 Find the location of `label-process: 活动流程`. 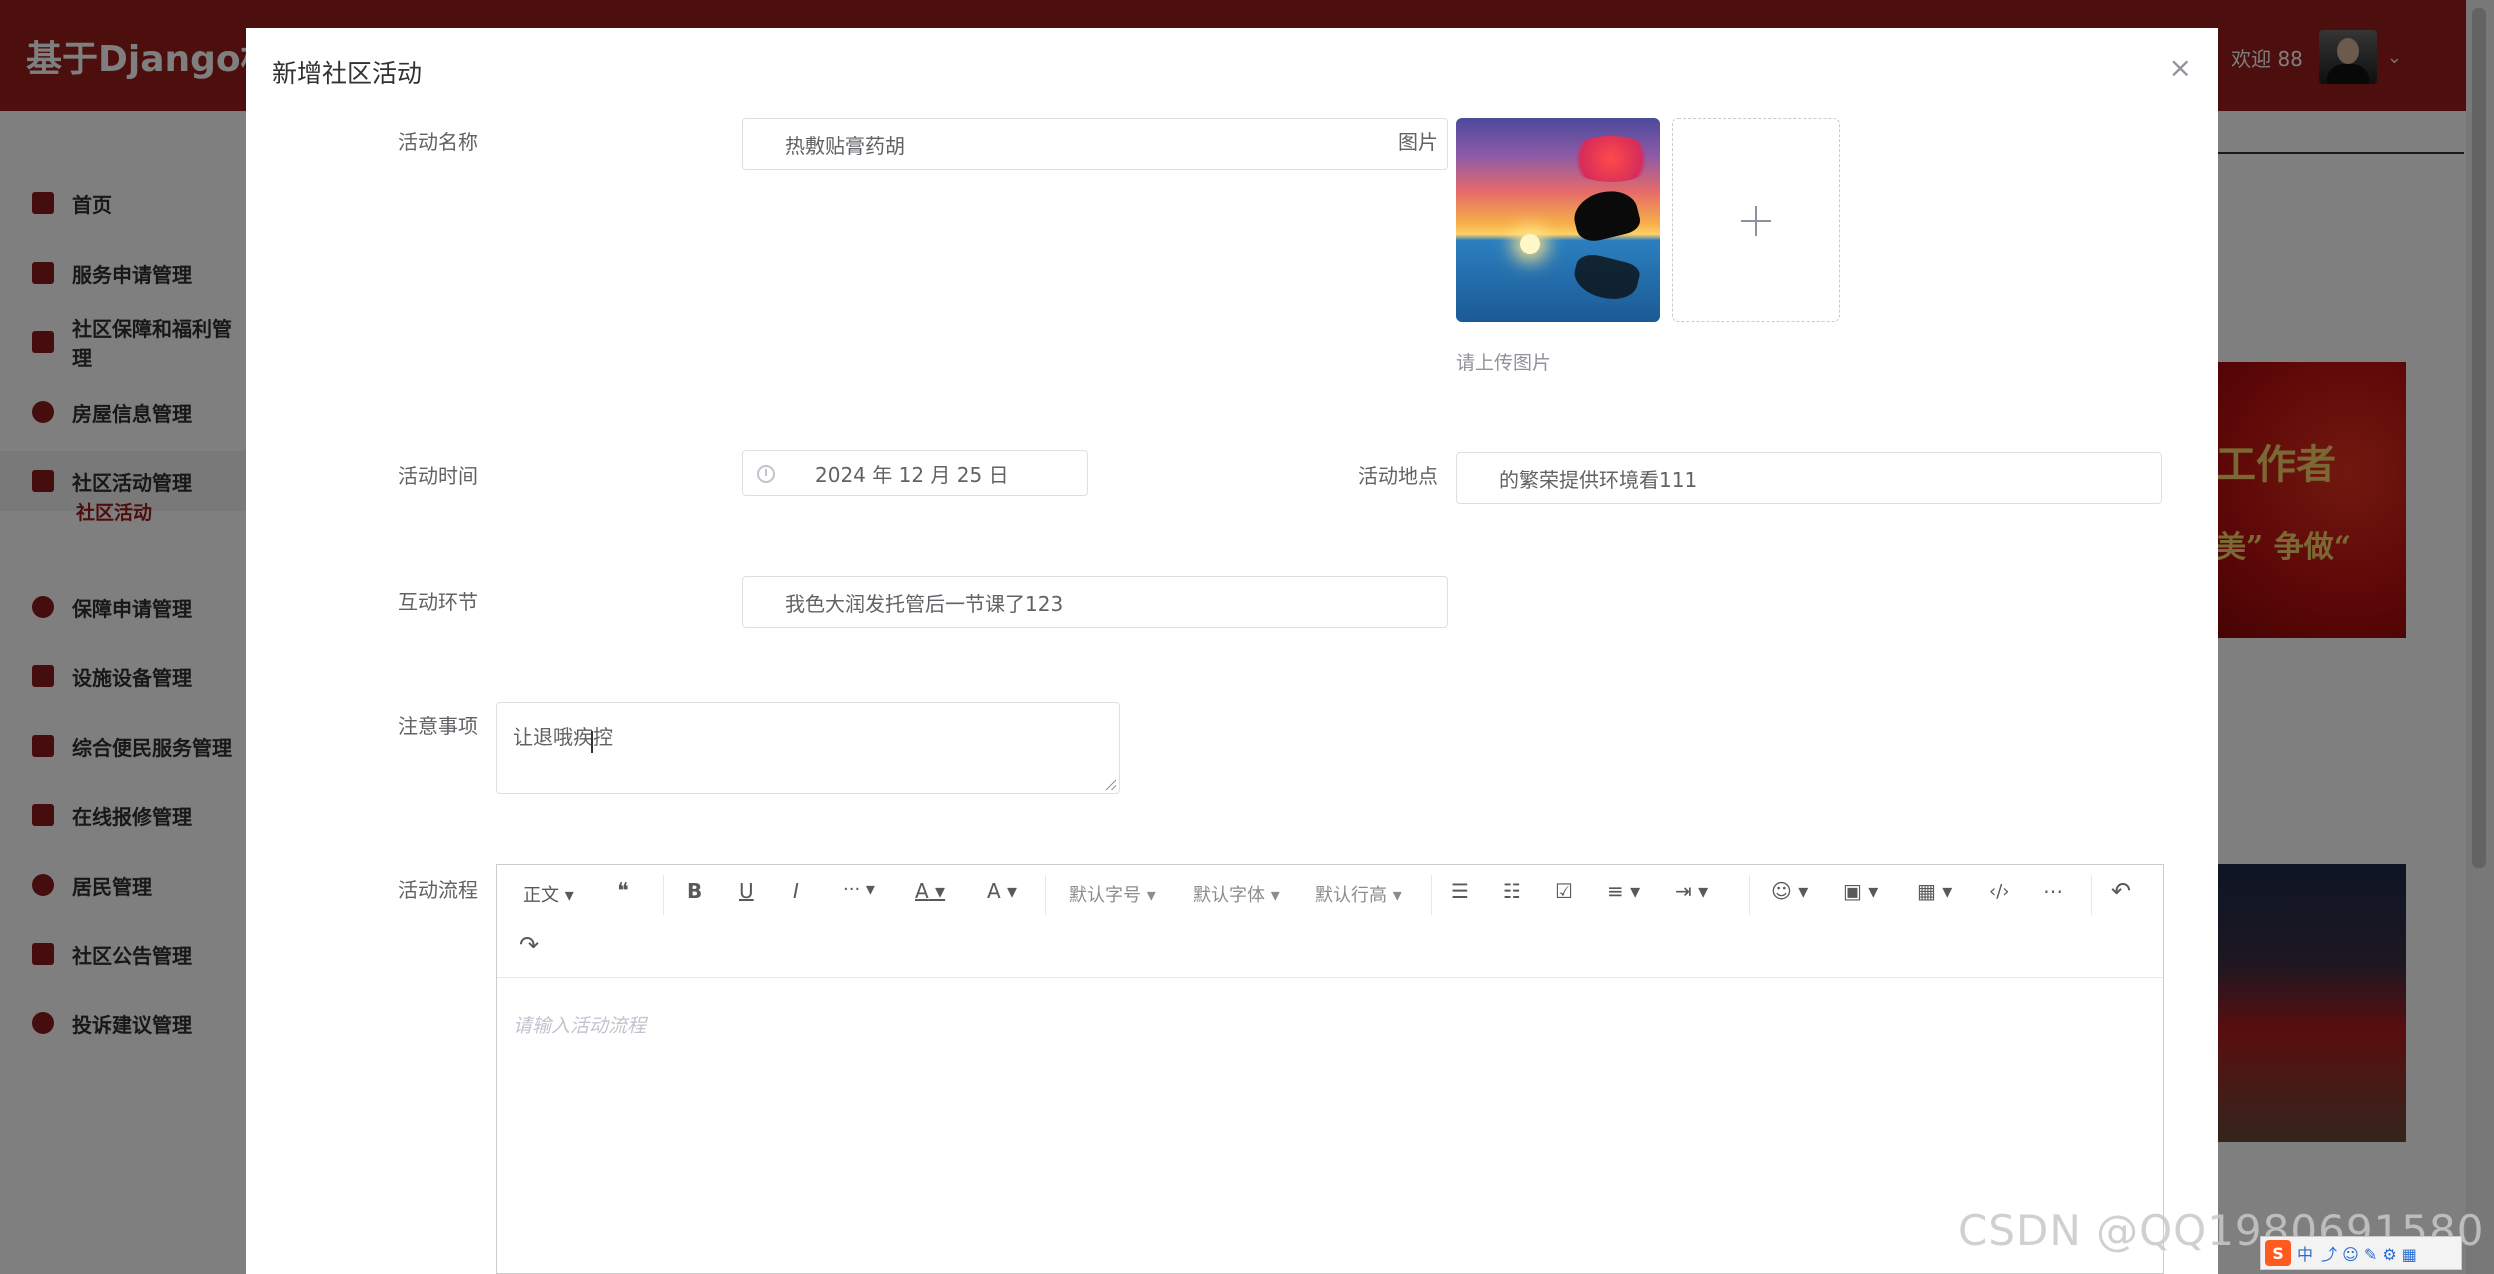

label-process: 活动流程 is located at coordinates (438, 890).